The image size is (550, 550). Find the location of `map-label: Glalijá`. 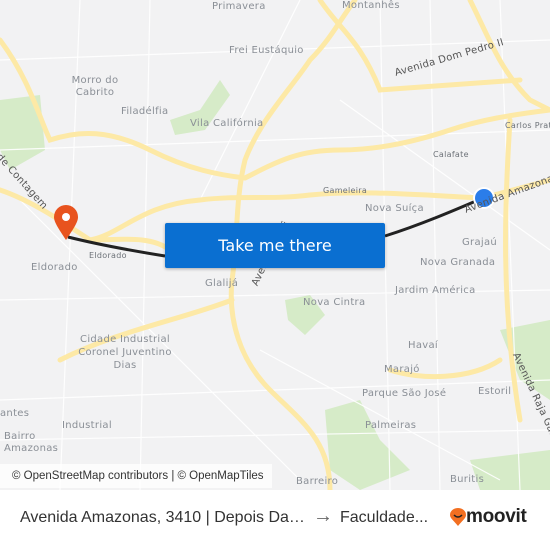

map-label: Glalijá is located at coordinates (222, 283).